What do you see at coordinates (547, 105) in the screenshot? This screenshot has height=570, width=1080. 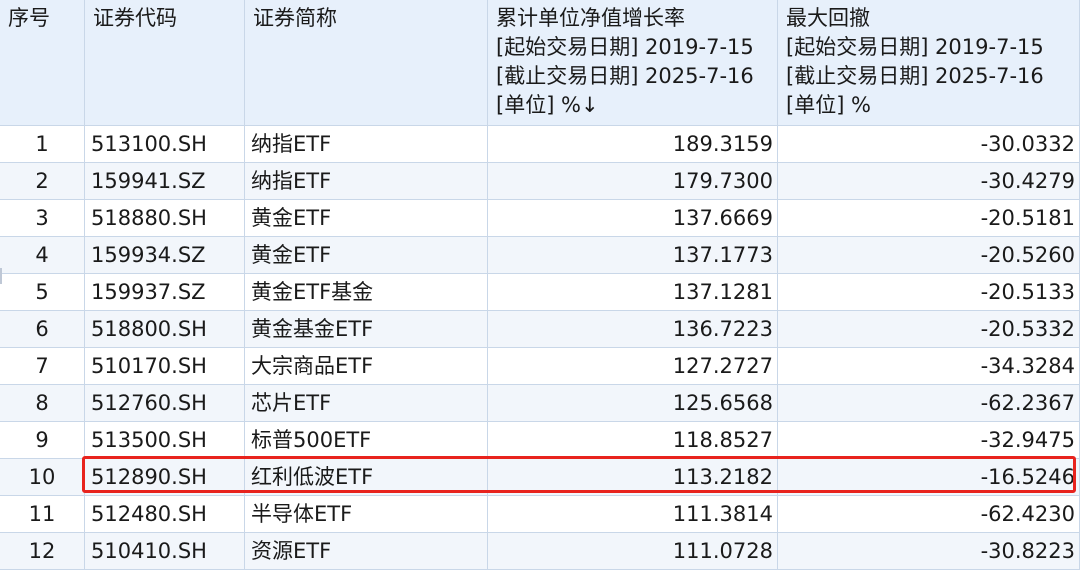 I see `header-growth-unit: [单位] %↓` at bounding box center [547, 105].